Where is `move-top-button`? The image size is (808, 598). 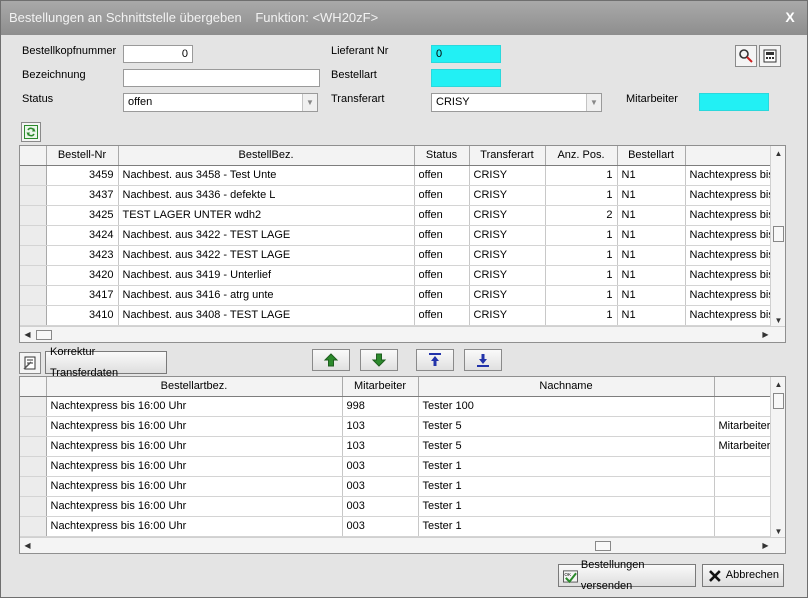
move-top-button is located at coordinates (435, 360).